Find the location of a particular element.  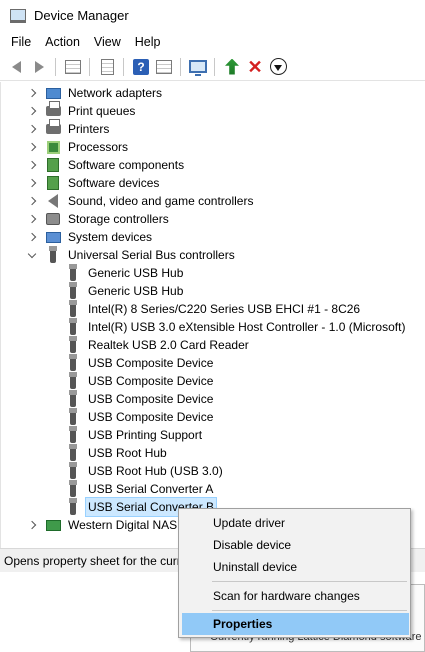

tree-item-label: System devices is located at coordinates (110, 237).